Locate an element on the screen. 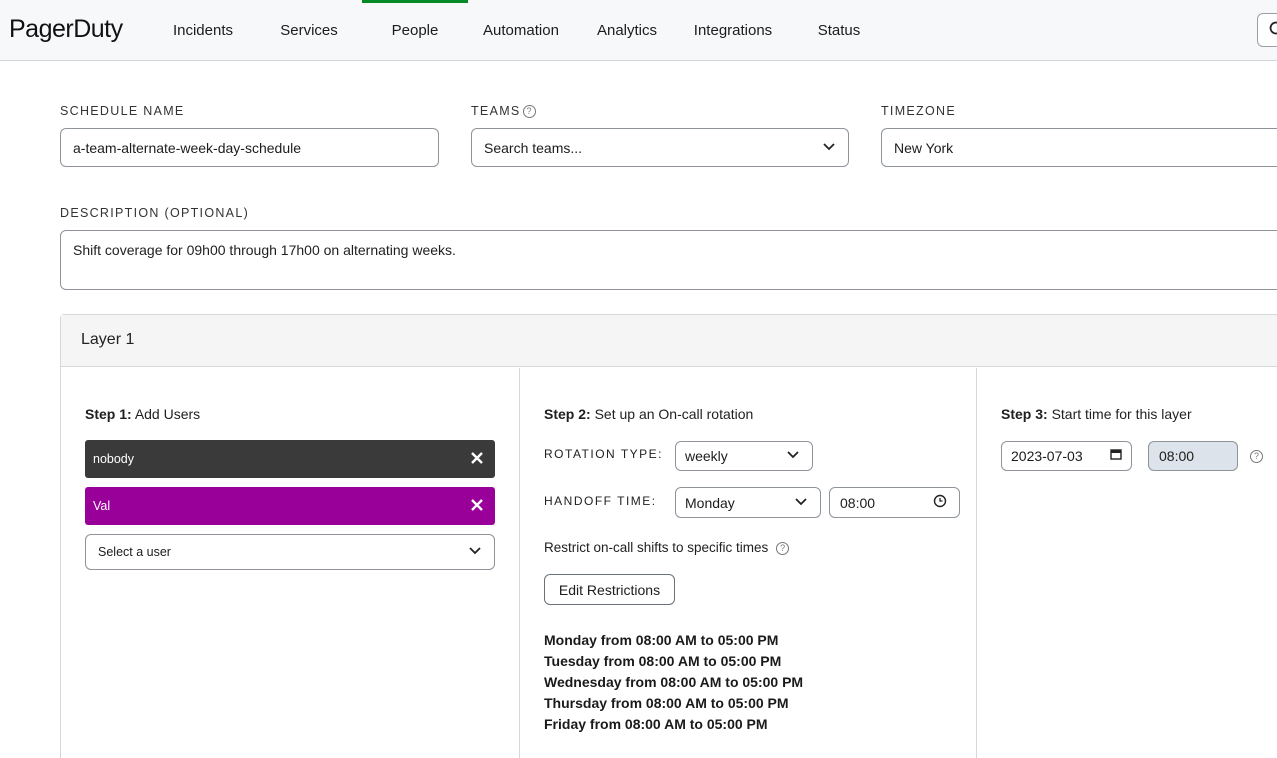 This screenshot has width=1277, height=758. calendar-icon is located at coordinates (1116, 454).